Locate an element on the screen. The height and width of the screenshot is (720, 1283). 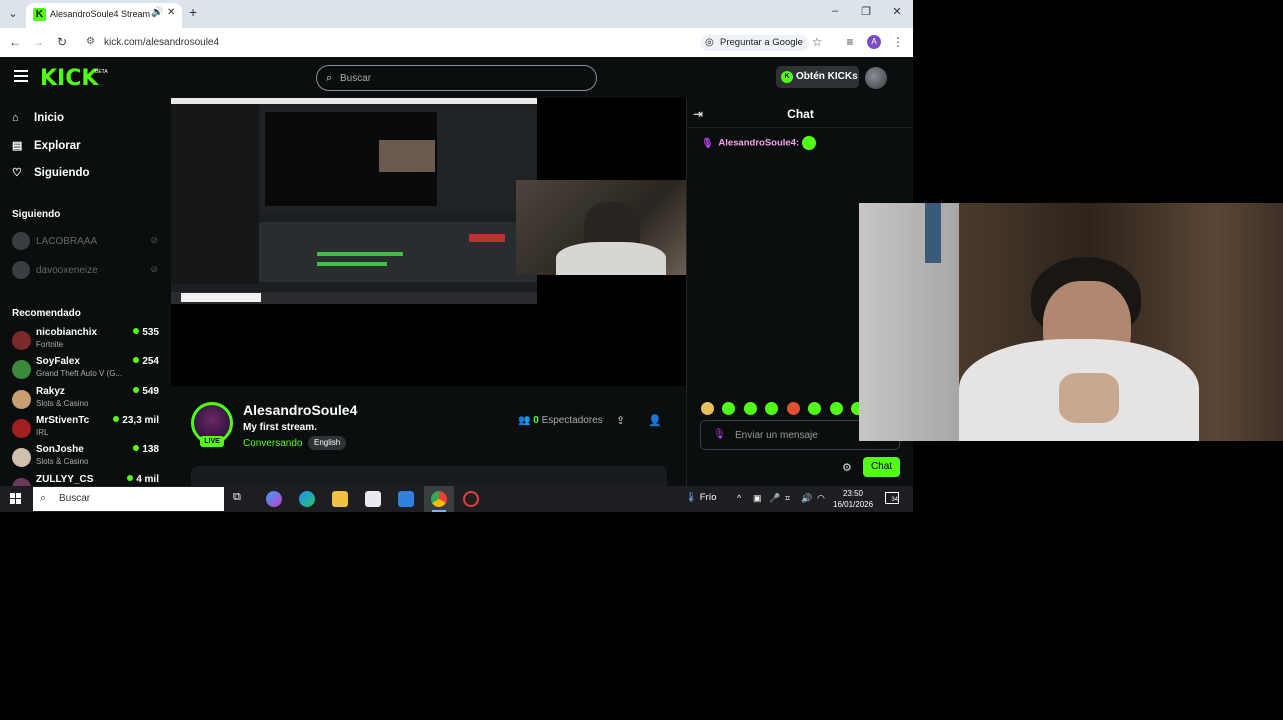
stream-webcam-capture is located at coordinates (601, 227).